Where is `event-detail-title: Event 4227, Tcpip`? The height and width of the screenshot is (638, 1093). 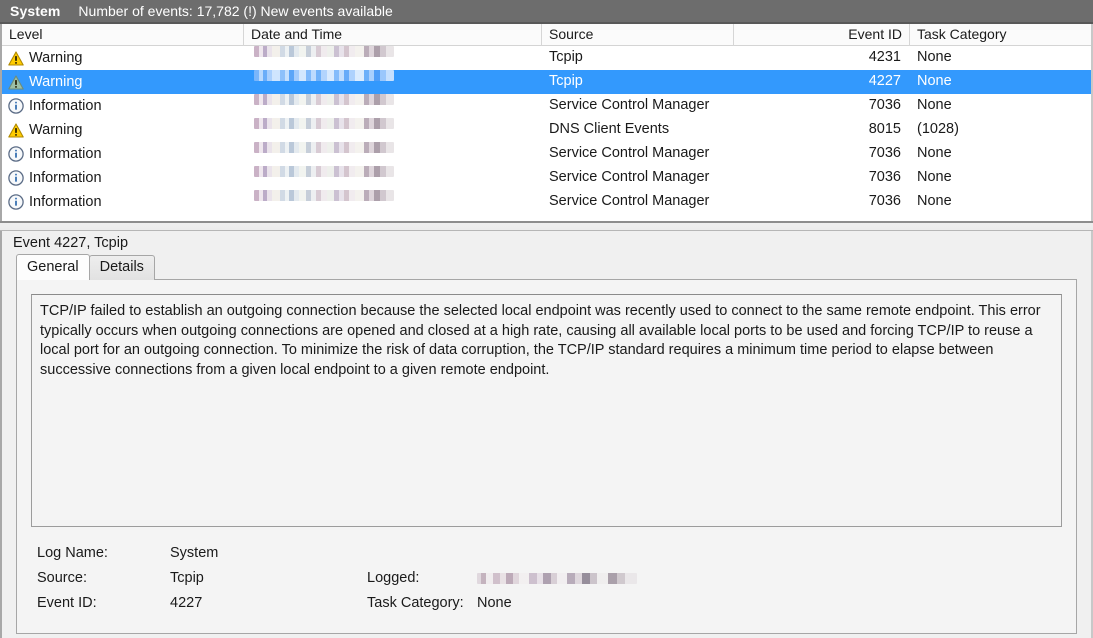
event-detail-title: Event 4227, Tcpip is located at coordinates (546, 243).